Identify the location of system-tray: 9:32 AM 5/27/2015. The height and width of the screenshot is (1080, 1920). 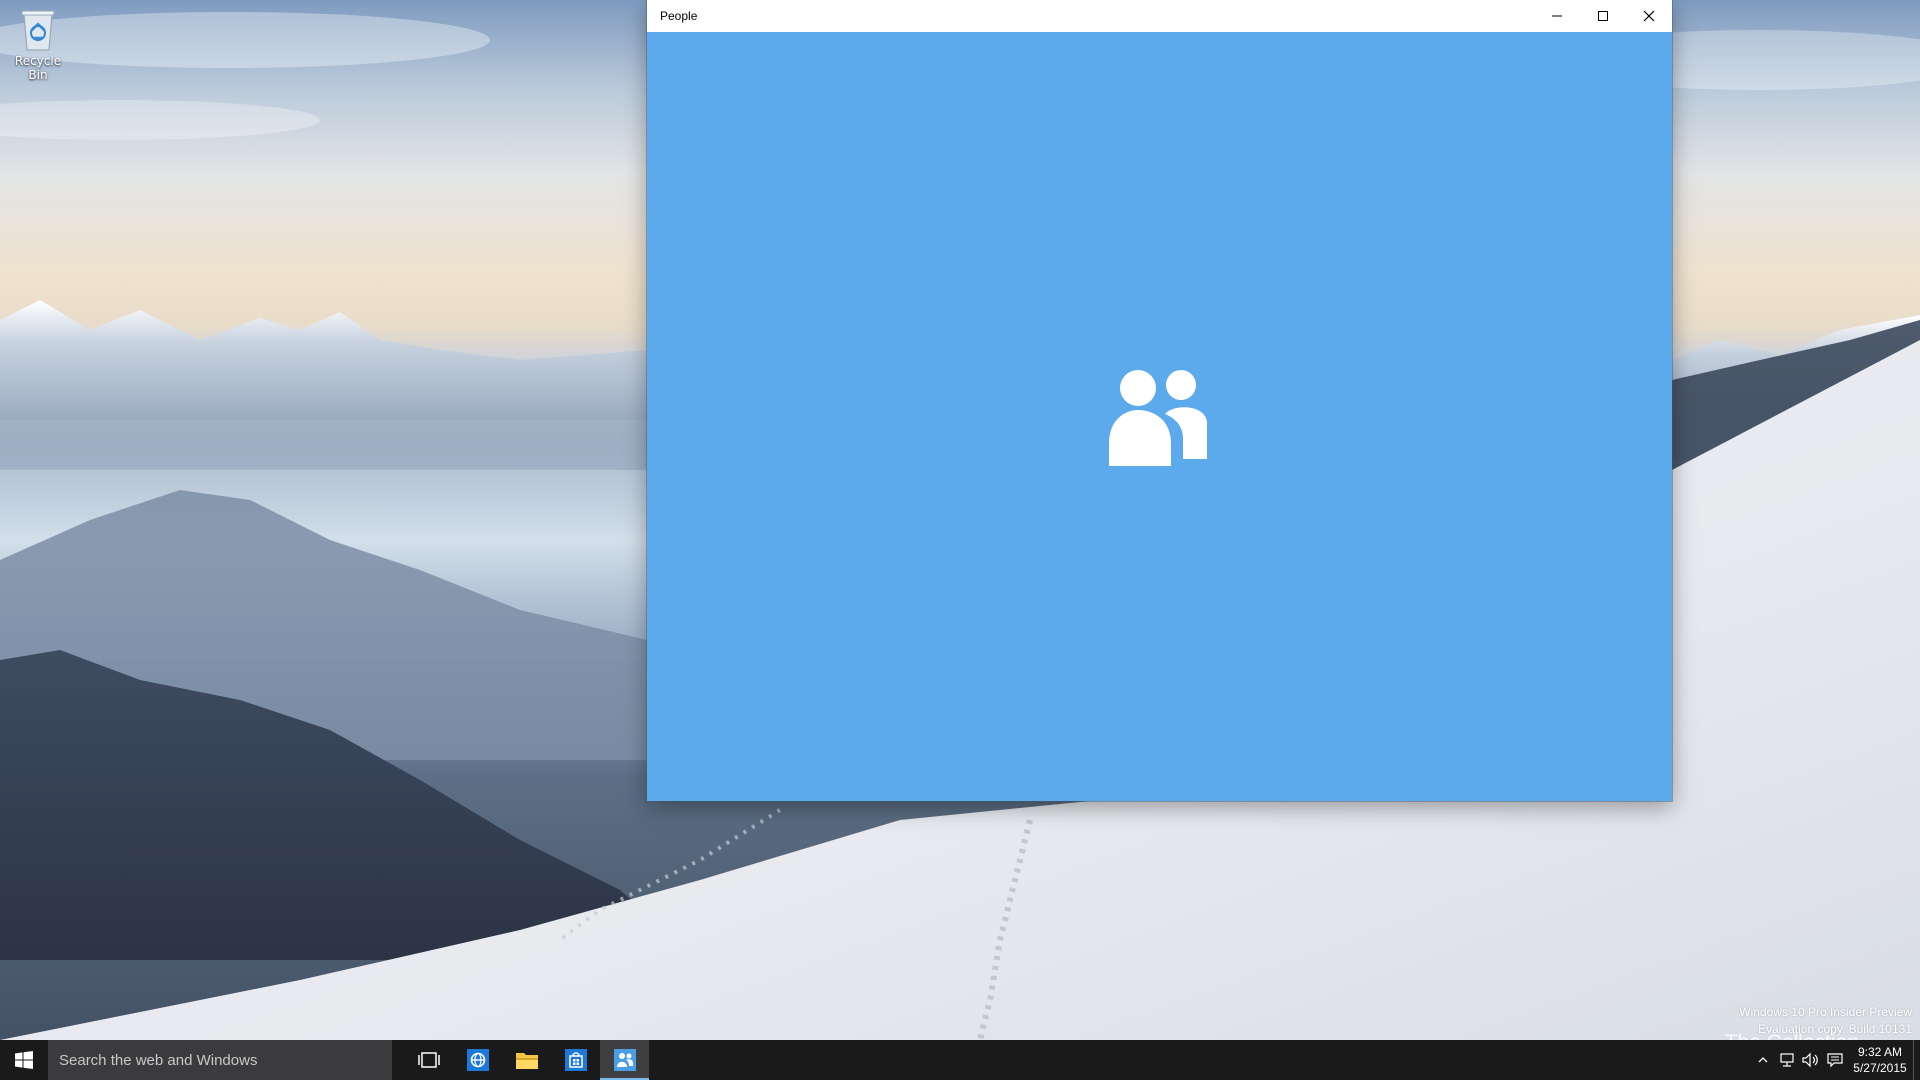
(1835, 1060).